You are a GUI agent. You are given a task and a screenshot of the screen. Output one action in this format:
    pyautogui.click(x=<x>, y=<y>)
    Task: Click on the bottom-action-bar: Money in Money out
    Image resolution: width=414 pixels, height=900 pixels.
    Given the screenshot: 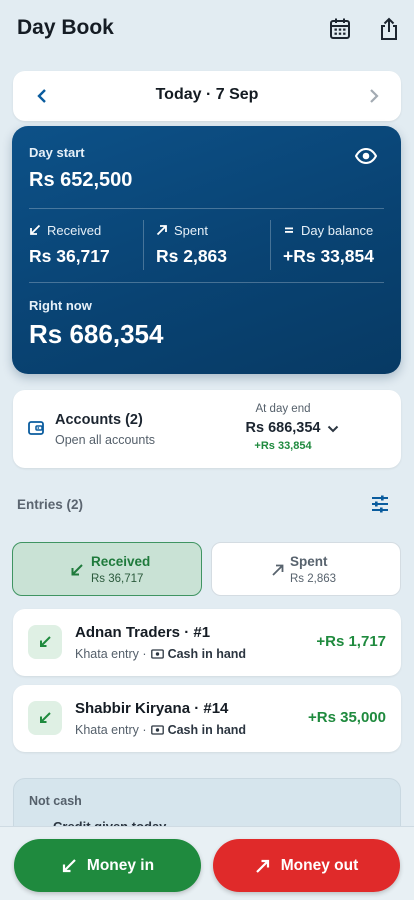 What is the action you would take?
    pyautogui.click(x=207, y=863)
    